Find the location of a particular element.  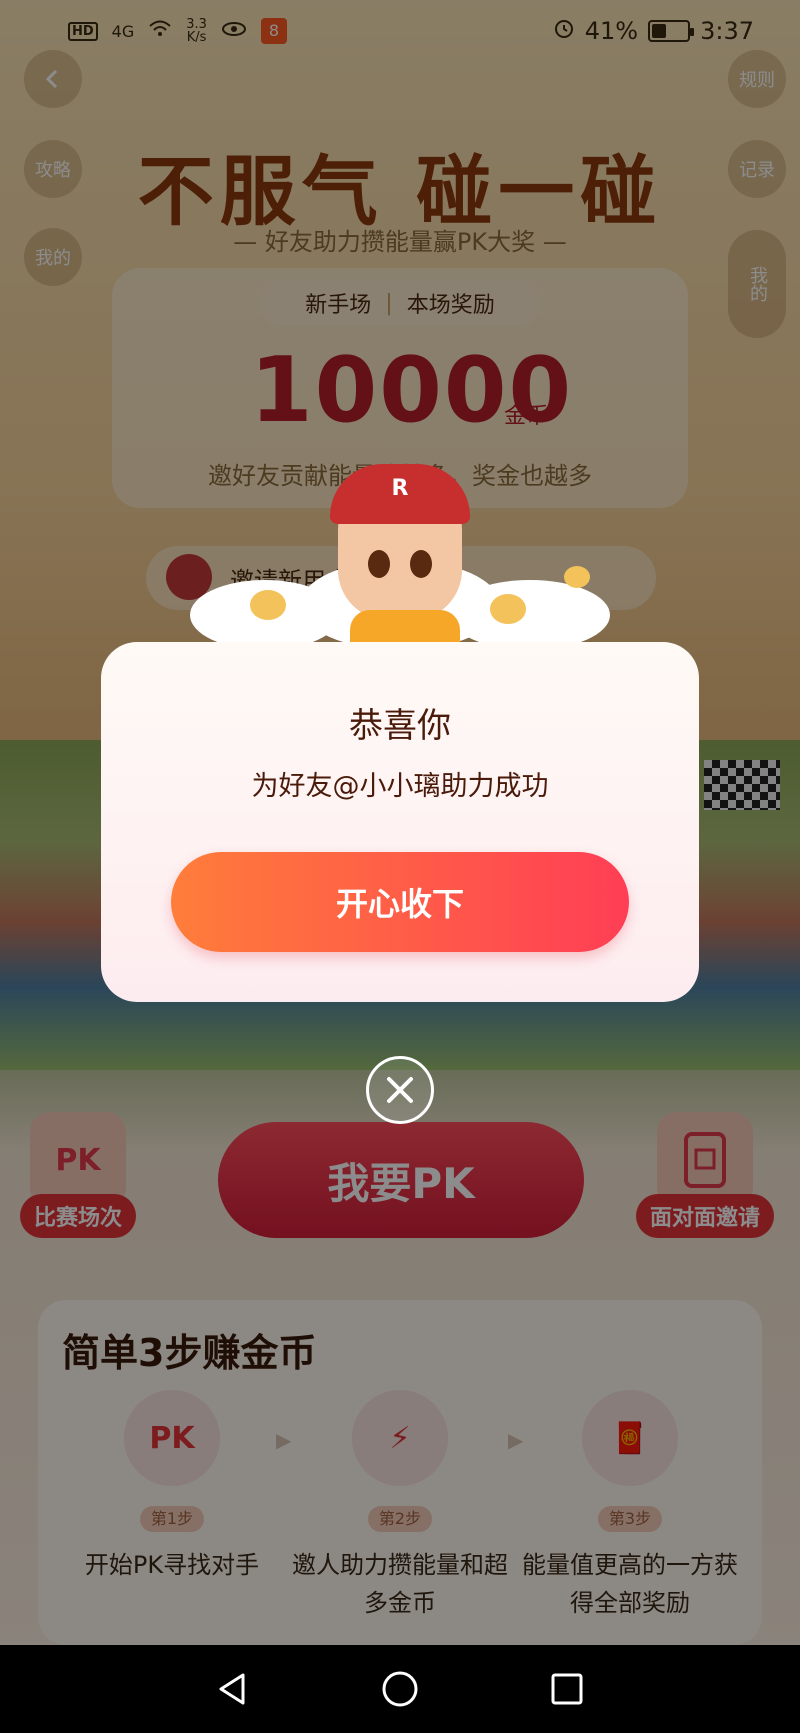

dialog-message: 为好友@小小璃助力成功 is located at coordinates (400, 786).